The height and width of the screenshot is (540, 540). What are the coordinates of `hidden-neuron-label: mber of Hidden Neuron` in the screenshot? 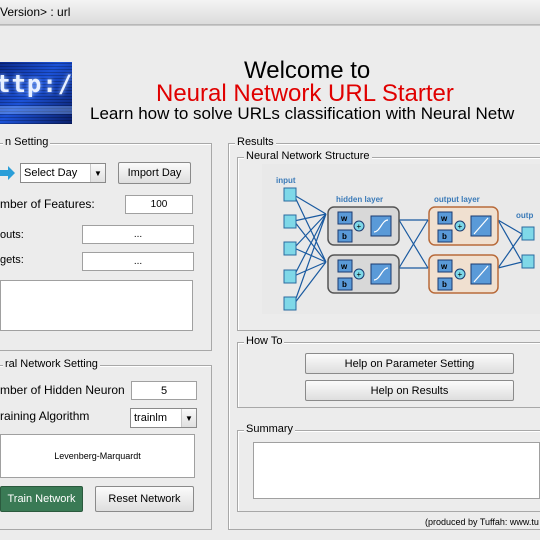 It's located at (62, 390).